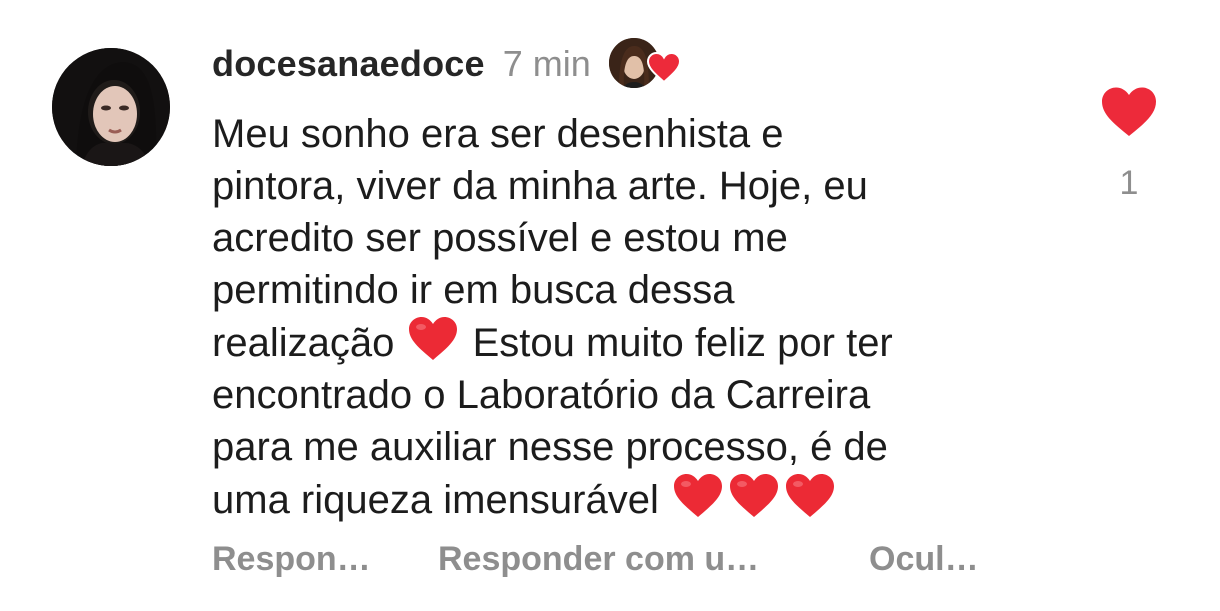 The width and height of the screenshot is (1220, 611). What do you see at coordinates (435, 500) in the screenshot?
I see `comment-line-text: uma riqueza imensurável` at bounding box center [435, 500].